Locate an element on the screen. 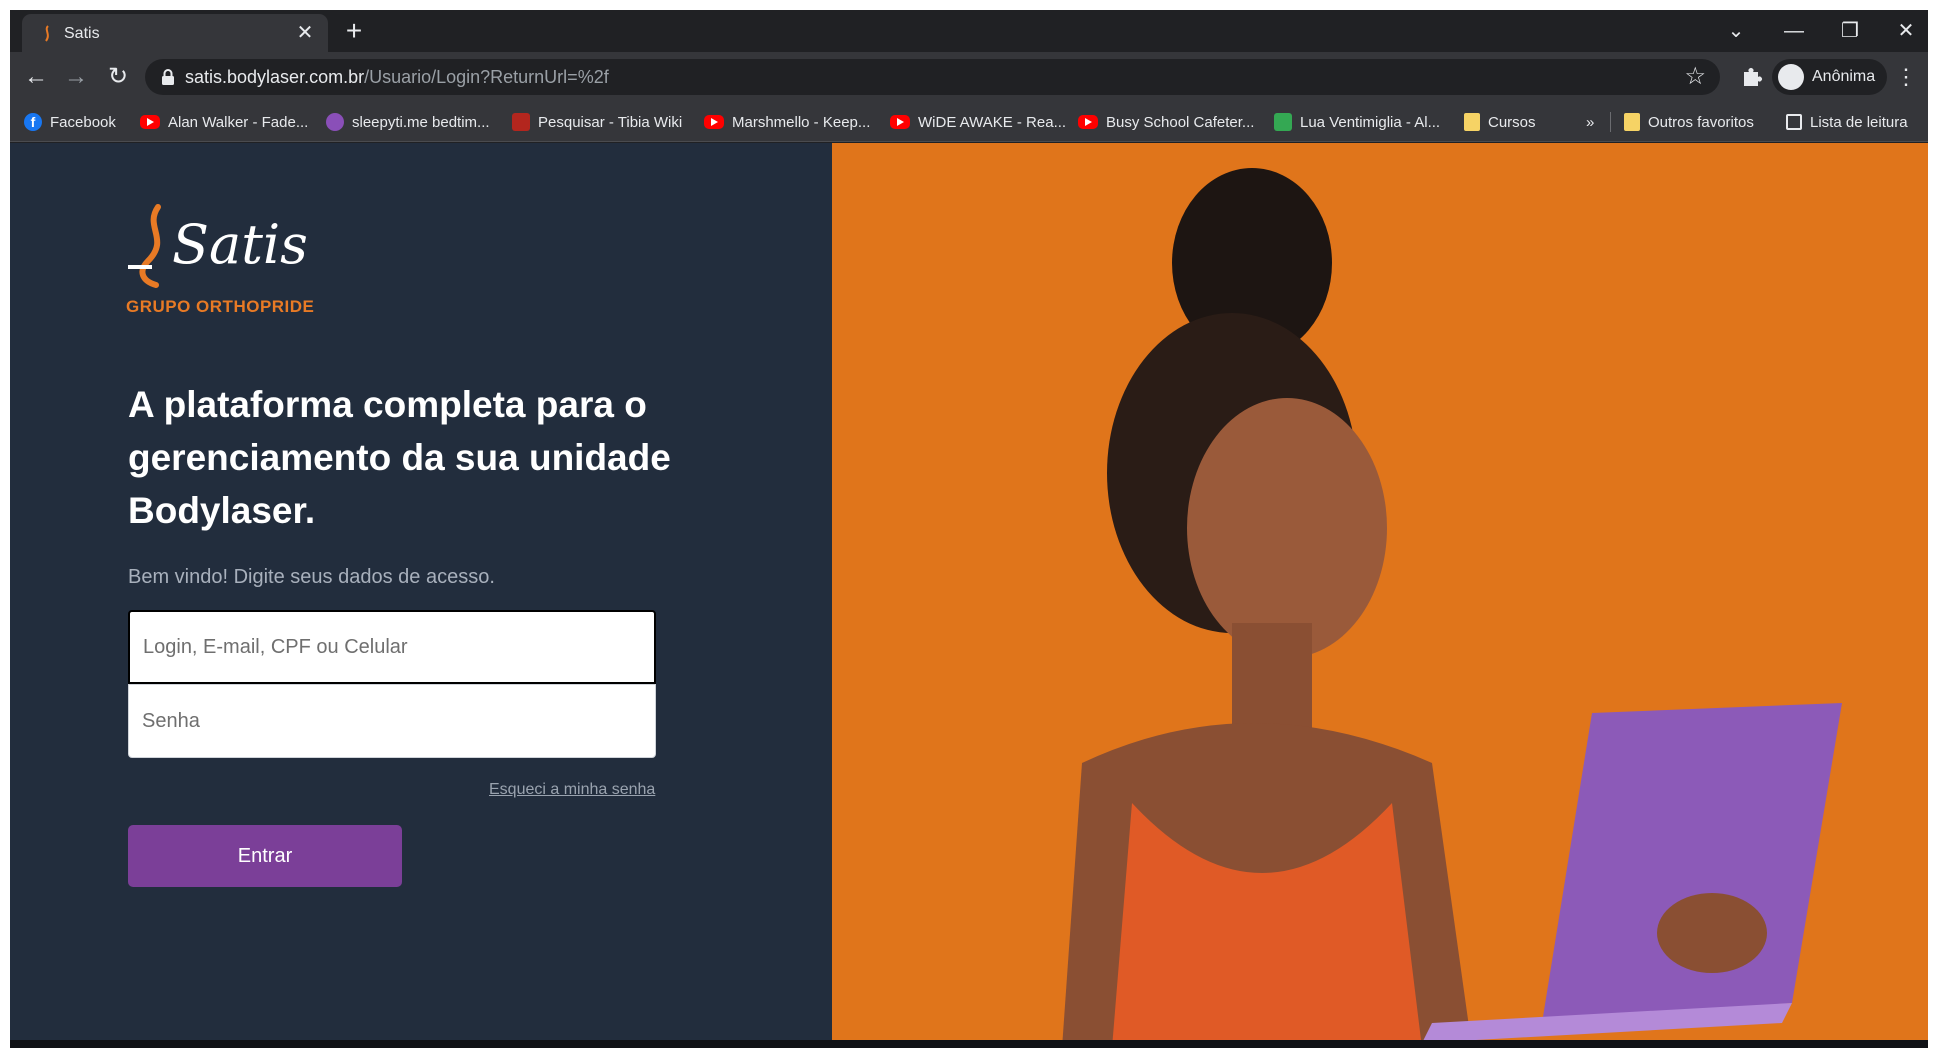 Image resolution: width=1938 pixels, height=1048 pixels. satis-favicon-icon is located at coordinates (47, 33).